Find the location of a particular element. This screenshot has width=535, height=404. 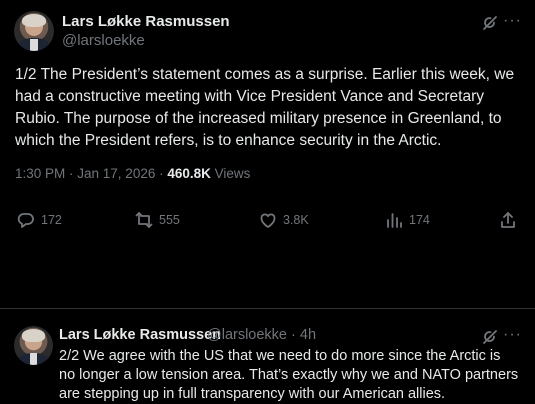

repost-icon is located at coordinates (144, 220).